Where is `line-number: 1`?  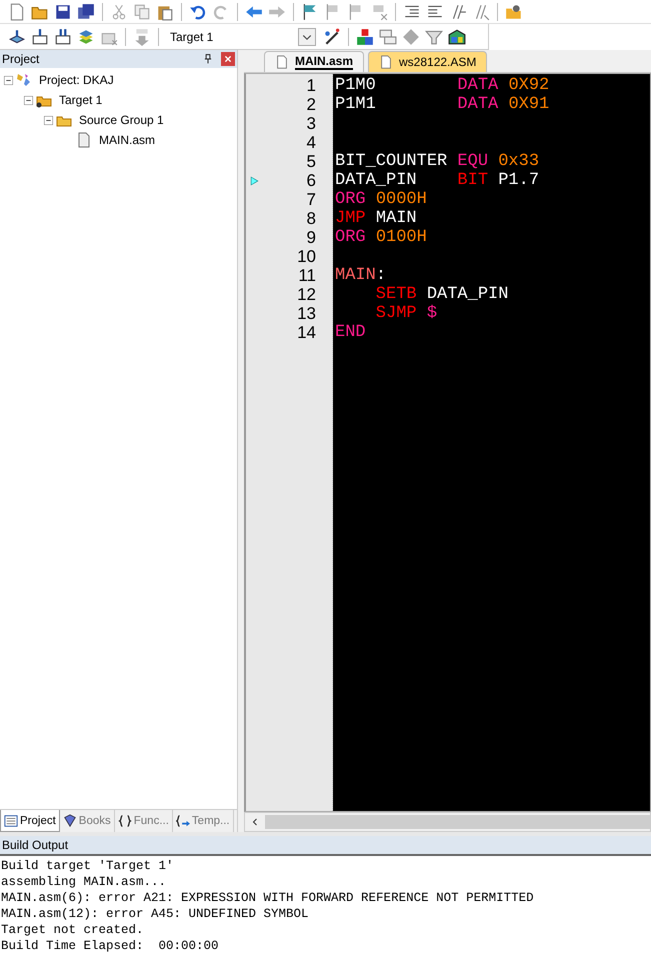
line-number: 1 is located at coordinates (311, 85).